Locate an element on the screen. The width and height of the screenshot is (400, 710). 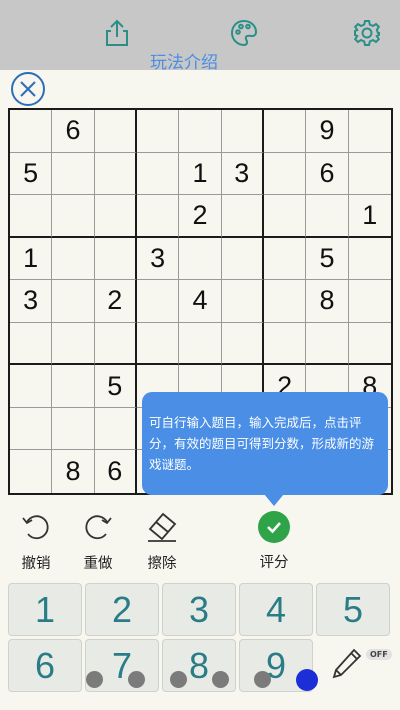
score-label: 评分 is located at coordinates (274, 563).